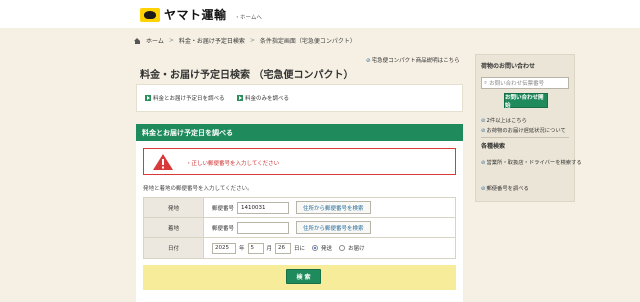 The image size is (640, 302). What do you see at coordinates (307, 41) in the screenshot?
I see `breadcrumb-current: 条件指定画面（宅急便コンパクト）` at bounding box center [307, 41].